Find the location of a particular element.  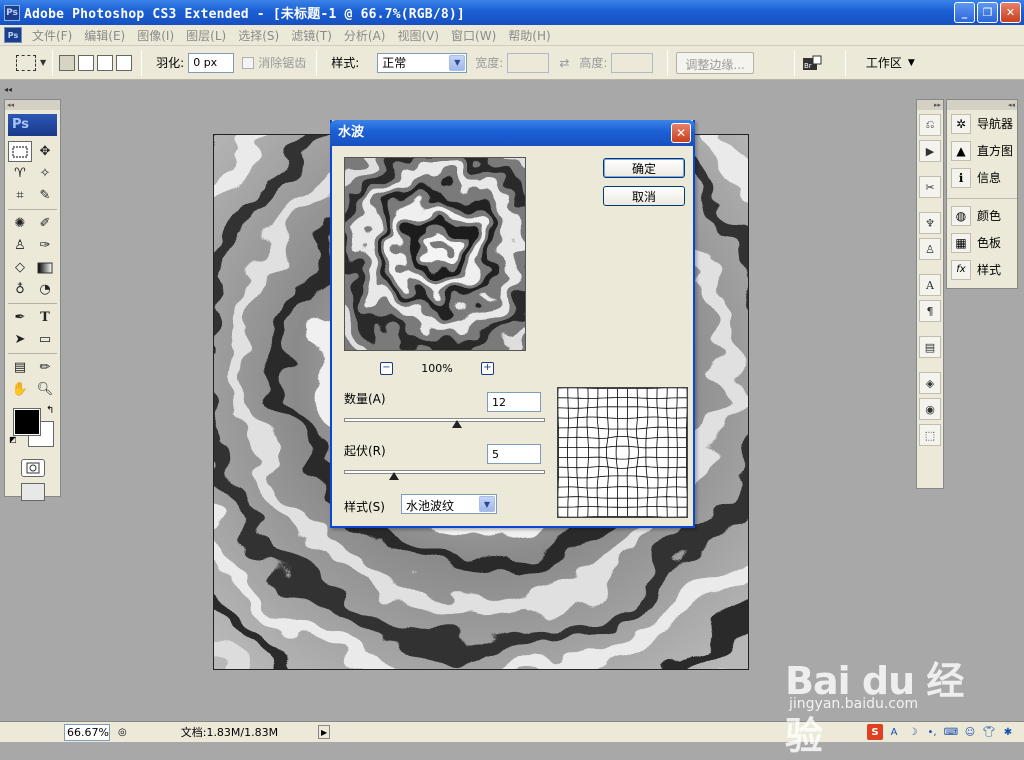

ok-button: 确定 is located at coordinates (644, 168).